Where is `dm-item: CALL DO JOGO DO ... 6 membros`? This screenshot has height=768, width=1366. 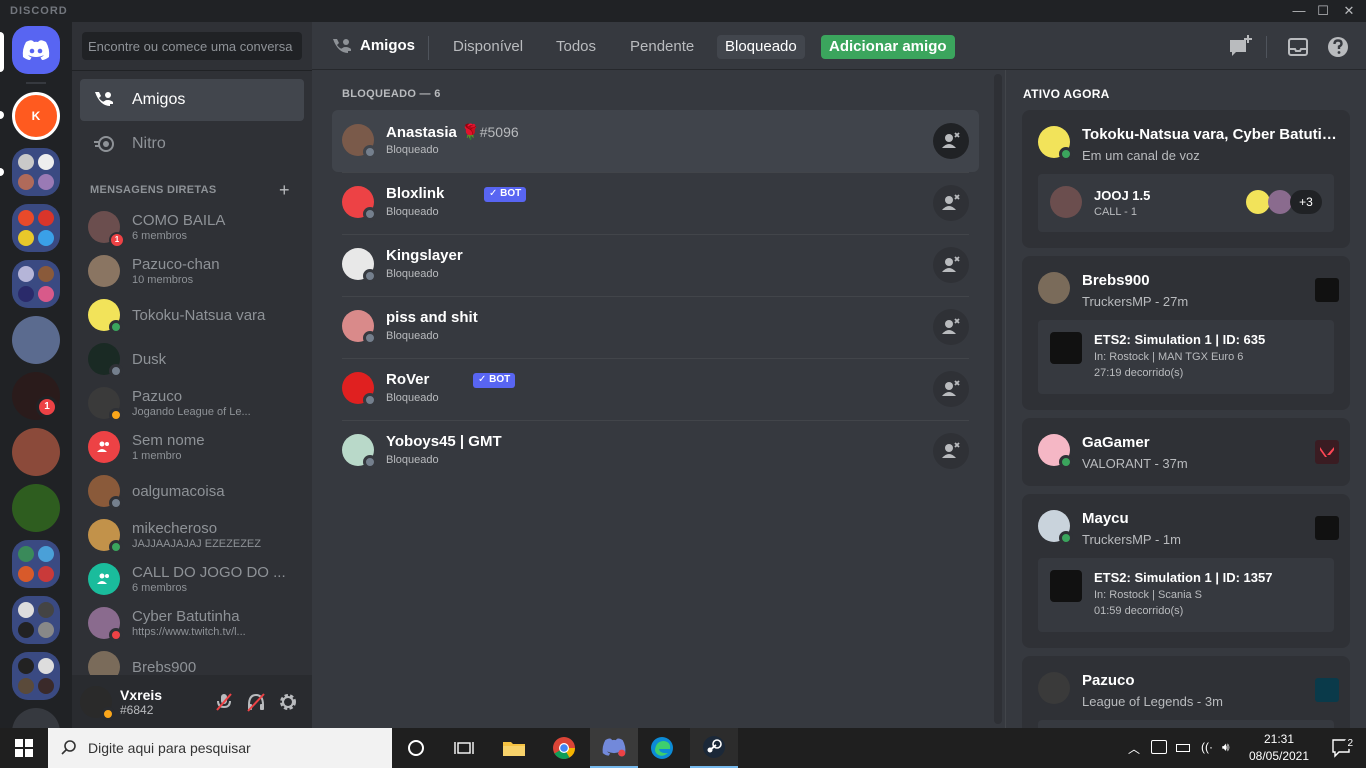
dm-item: CALL DO JOGO DO ... 6 membros is located at coordinates (192, 579).